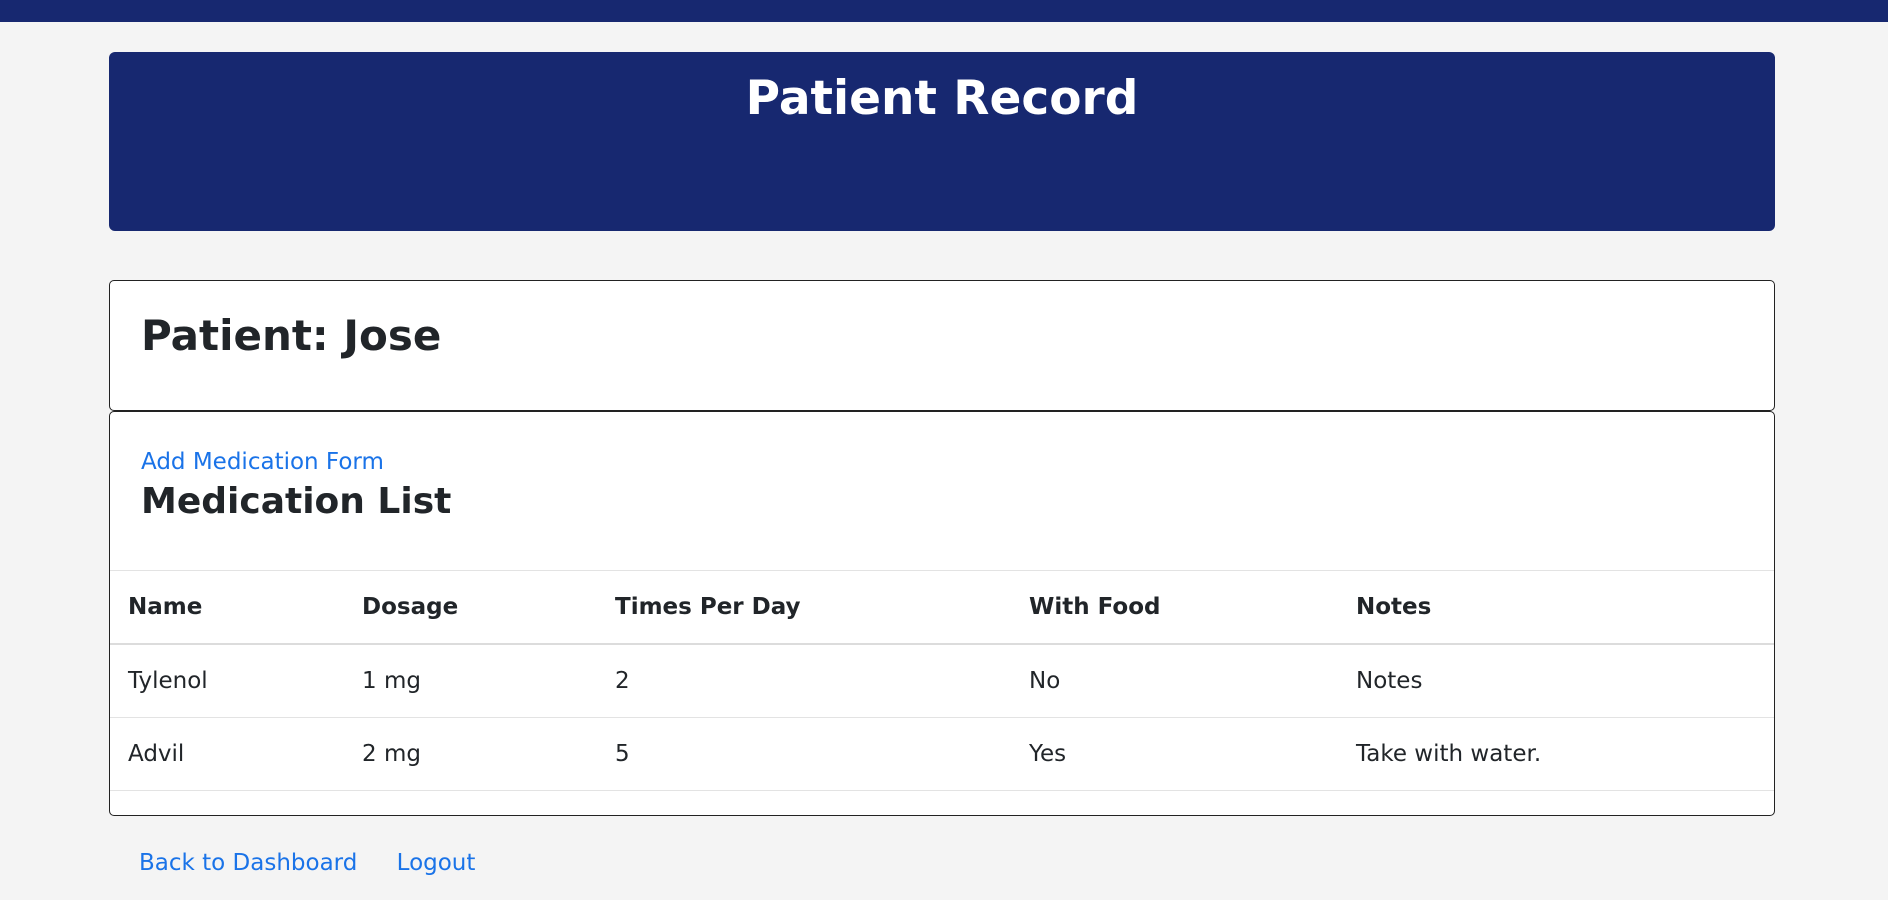  Describe the element at coordinates (942, 345) in the screenshot. I see `patient-card: Patient: Jose` at that location.